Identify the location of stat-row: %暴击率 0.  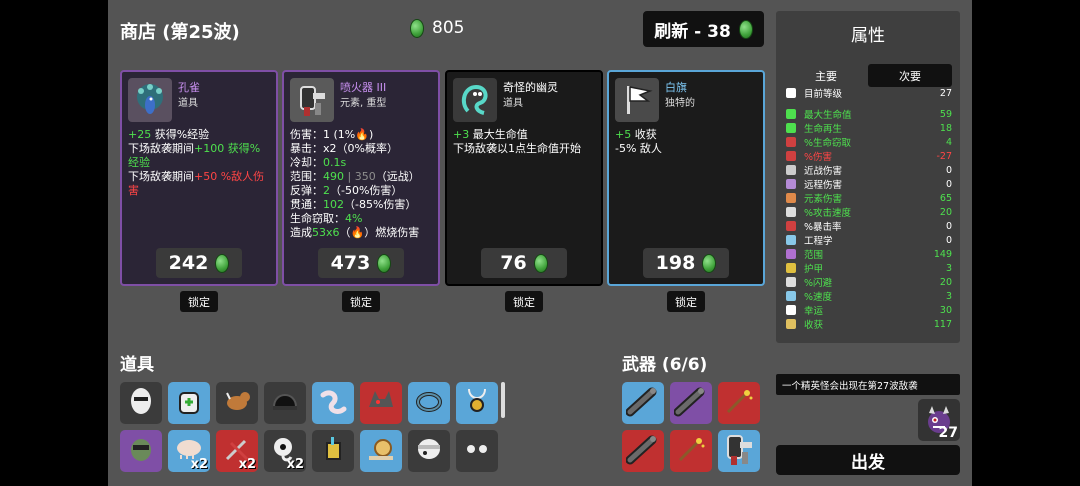
(869, 226).